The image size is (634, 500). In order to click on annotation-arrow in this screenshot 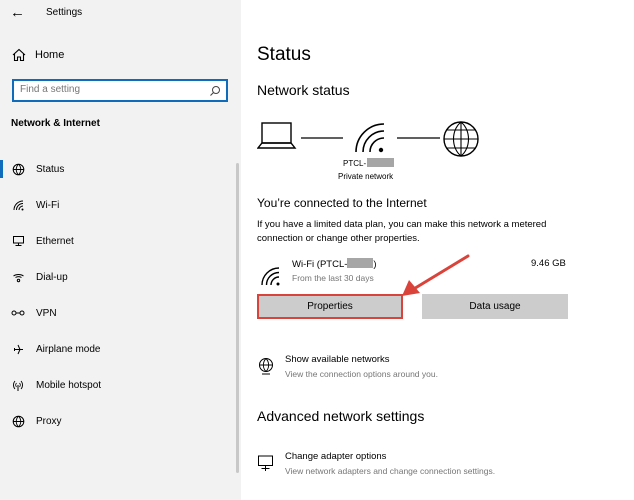, I will do `click(436, 275)`.